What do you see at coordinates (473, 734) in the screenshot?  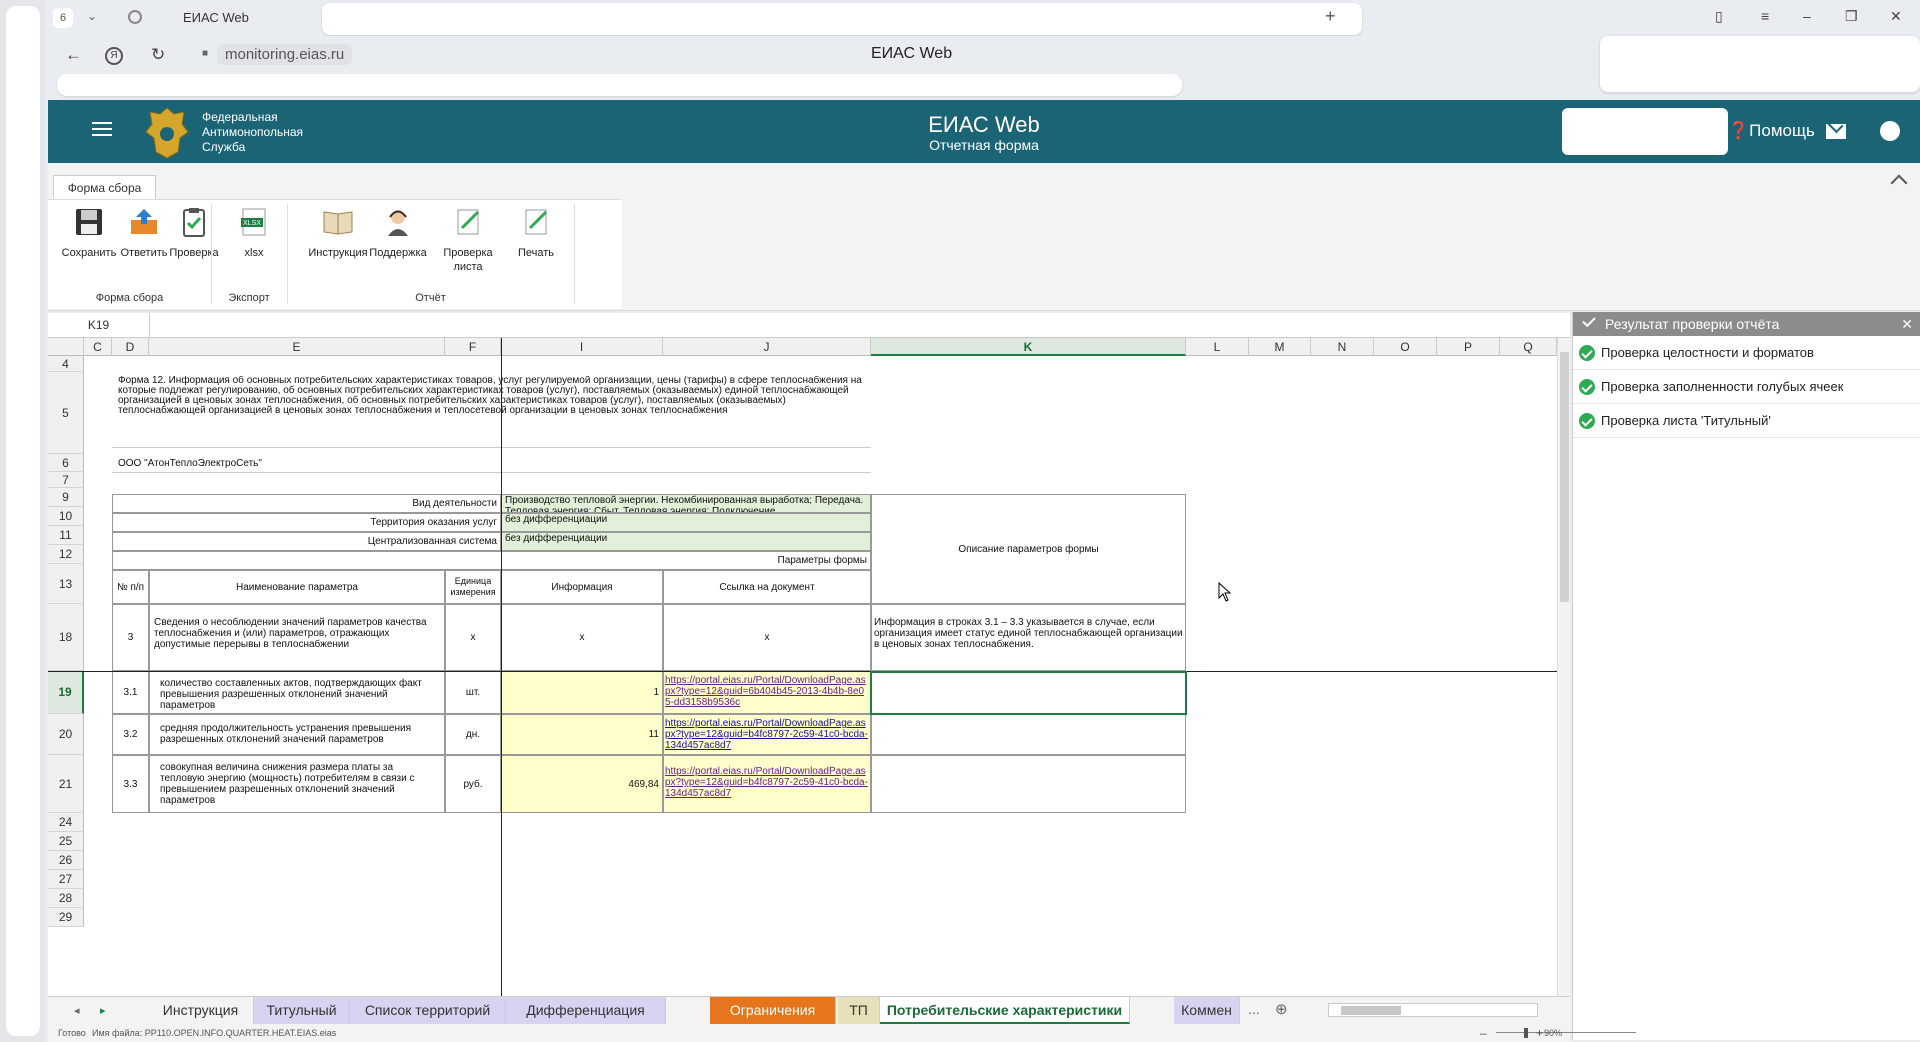 I see `row-unit: дн.` at bounding box center [473, 734].